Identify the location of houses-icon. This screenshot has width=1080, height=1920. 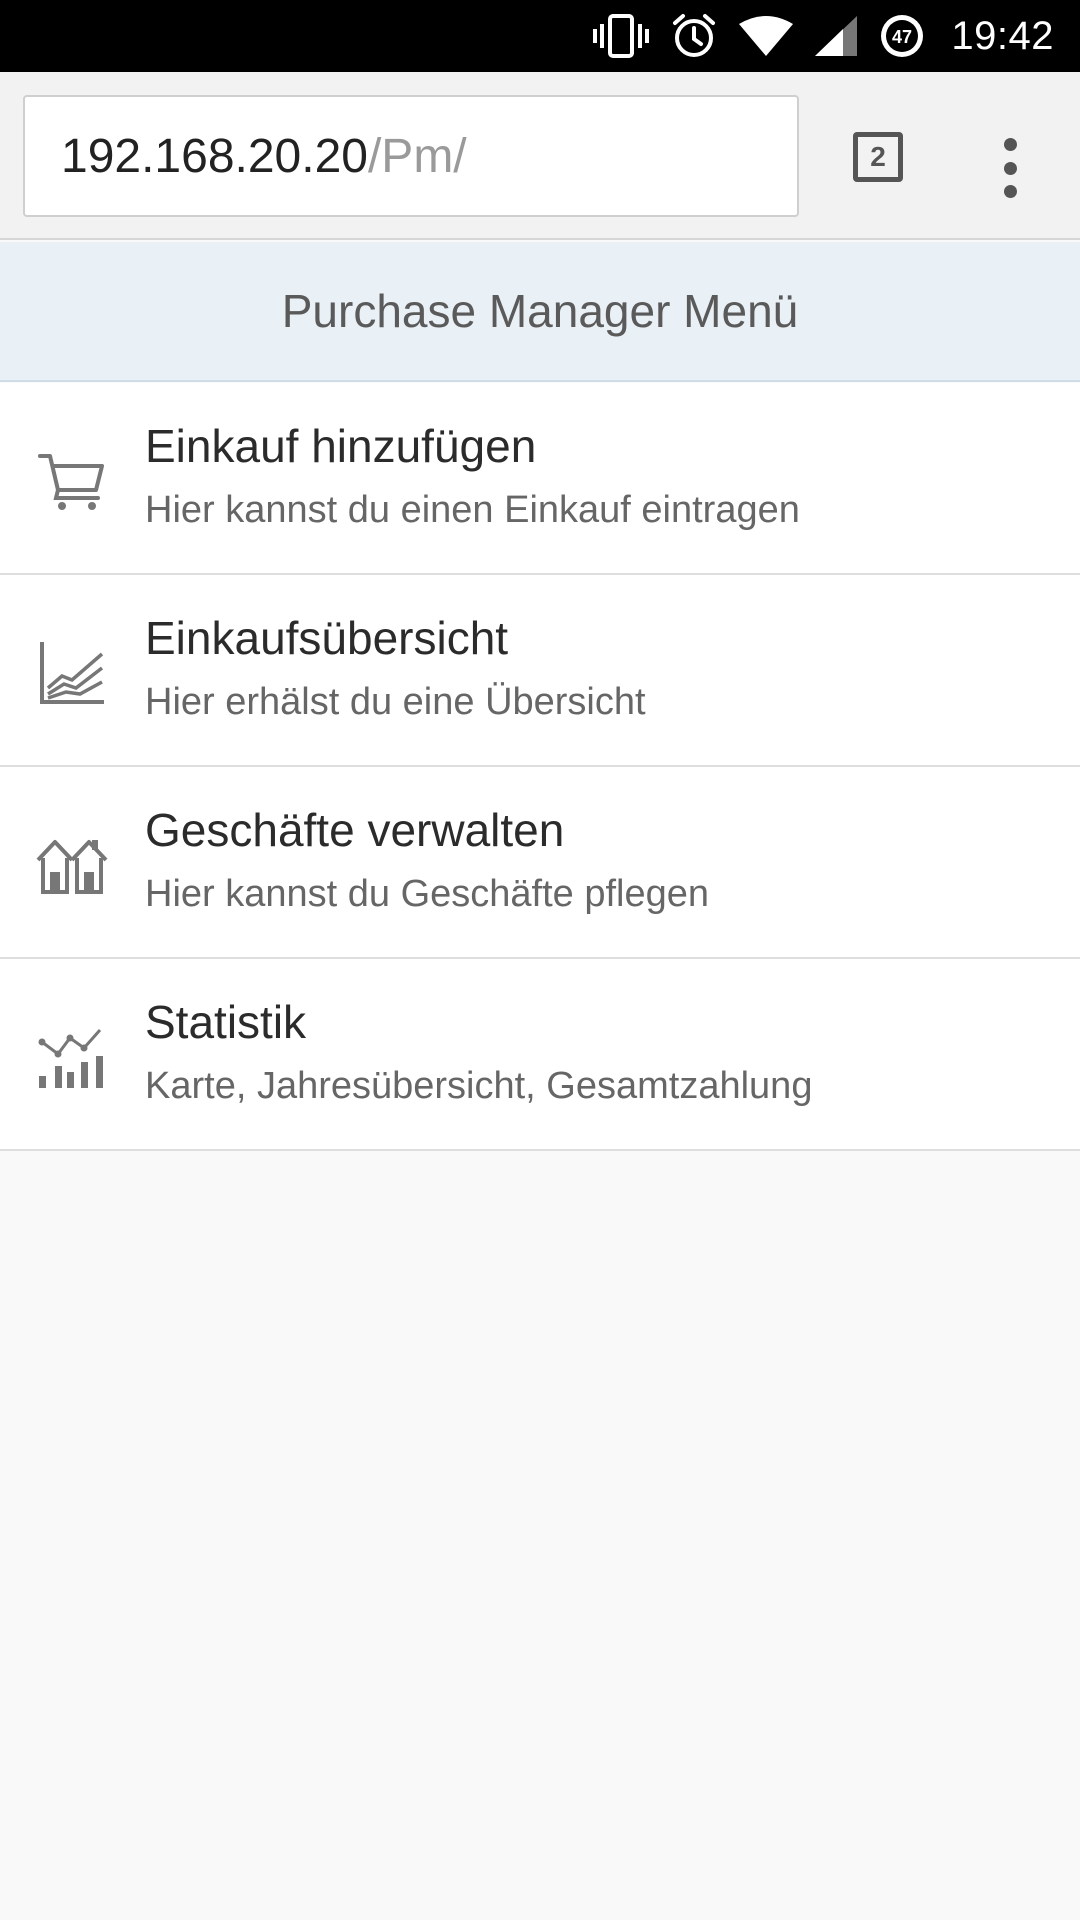
(72, 864).